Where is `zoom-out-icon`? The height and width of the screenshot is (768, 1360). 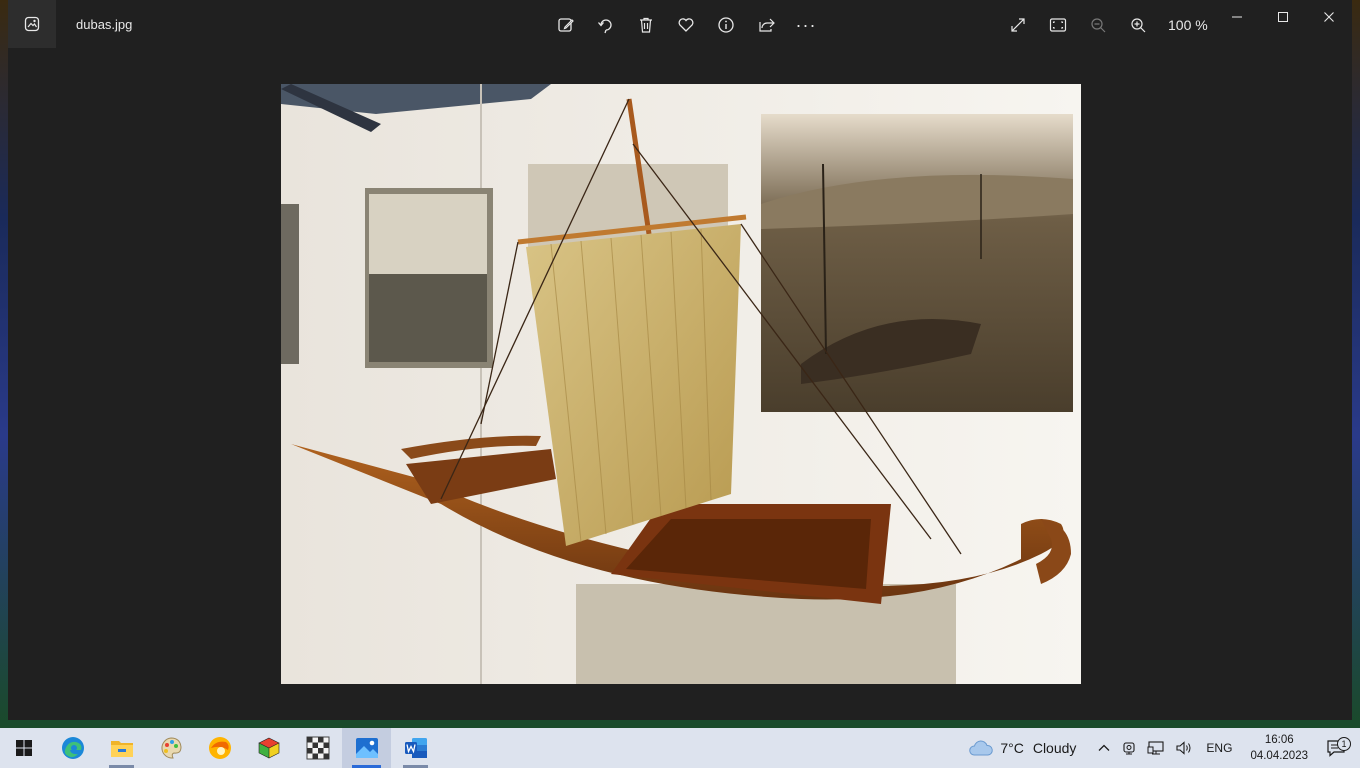 zoom-out-icon is located at coordinates (1098, 25).